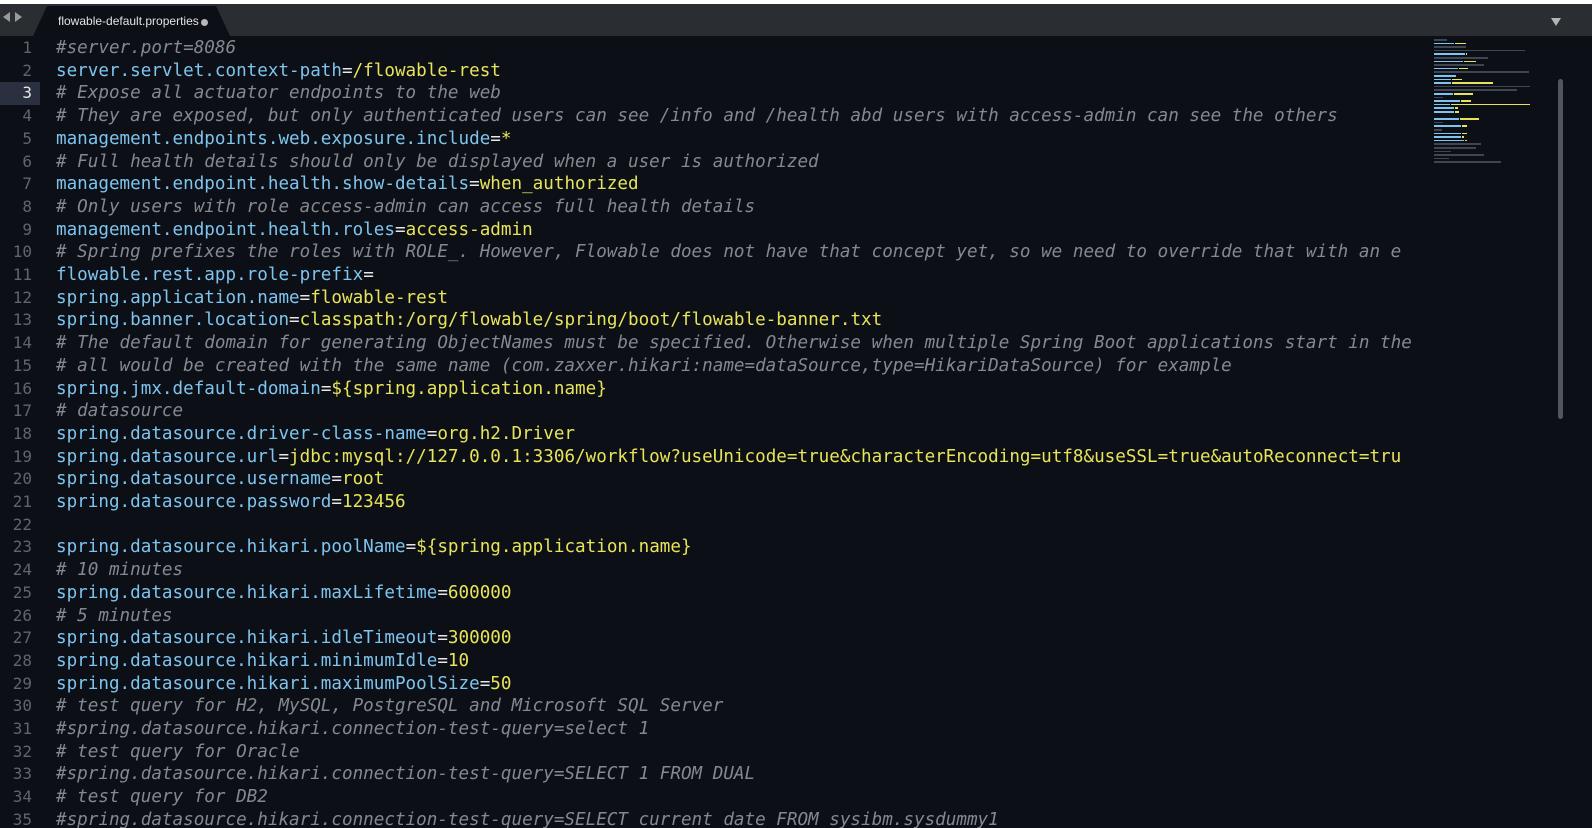 This screenshot has height=828, width=1592. What do you see at coordinates (363, 479) in the screenshot?
I see `property-value: root` at bounding box center [363, 479].